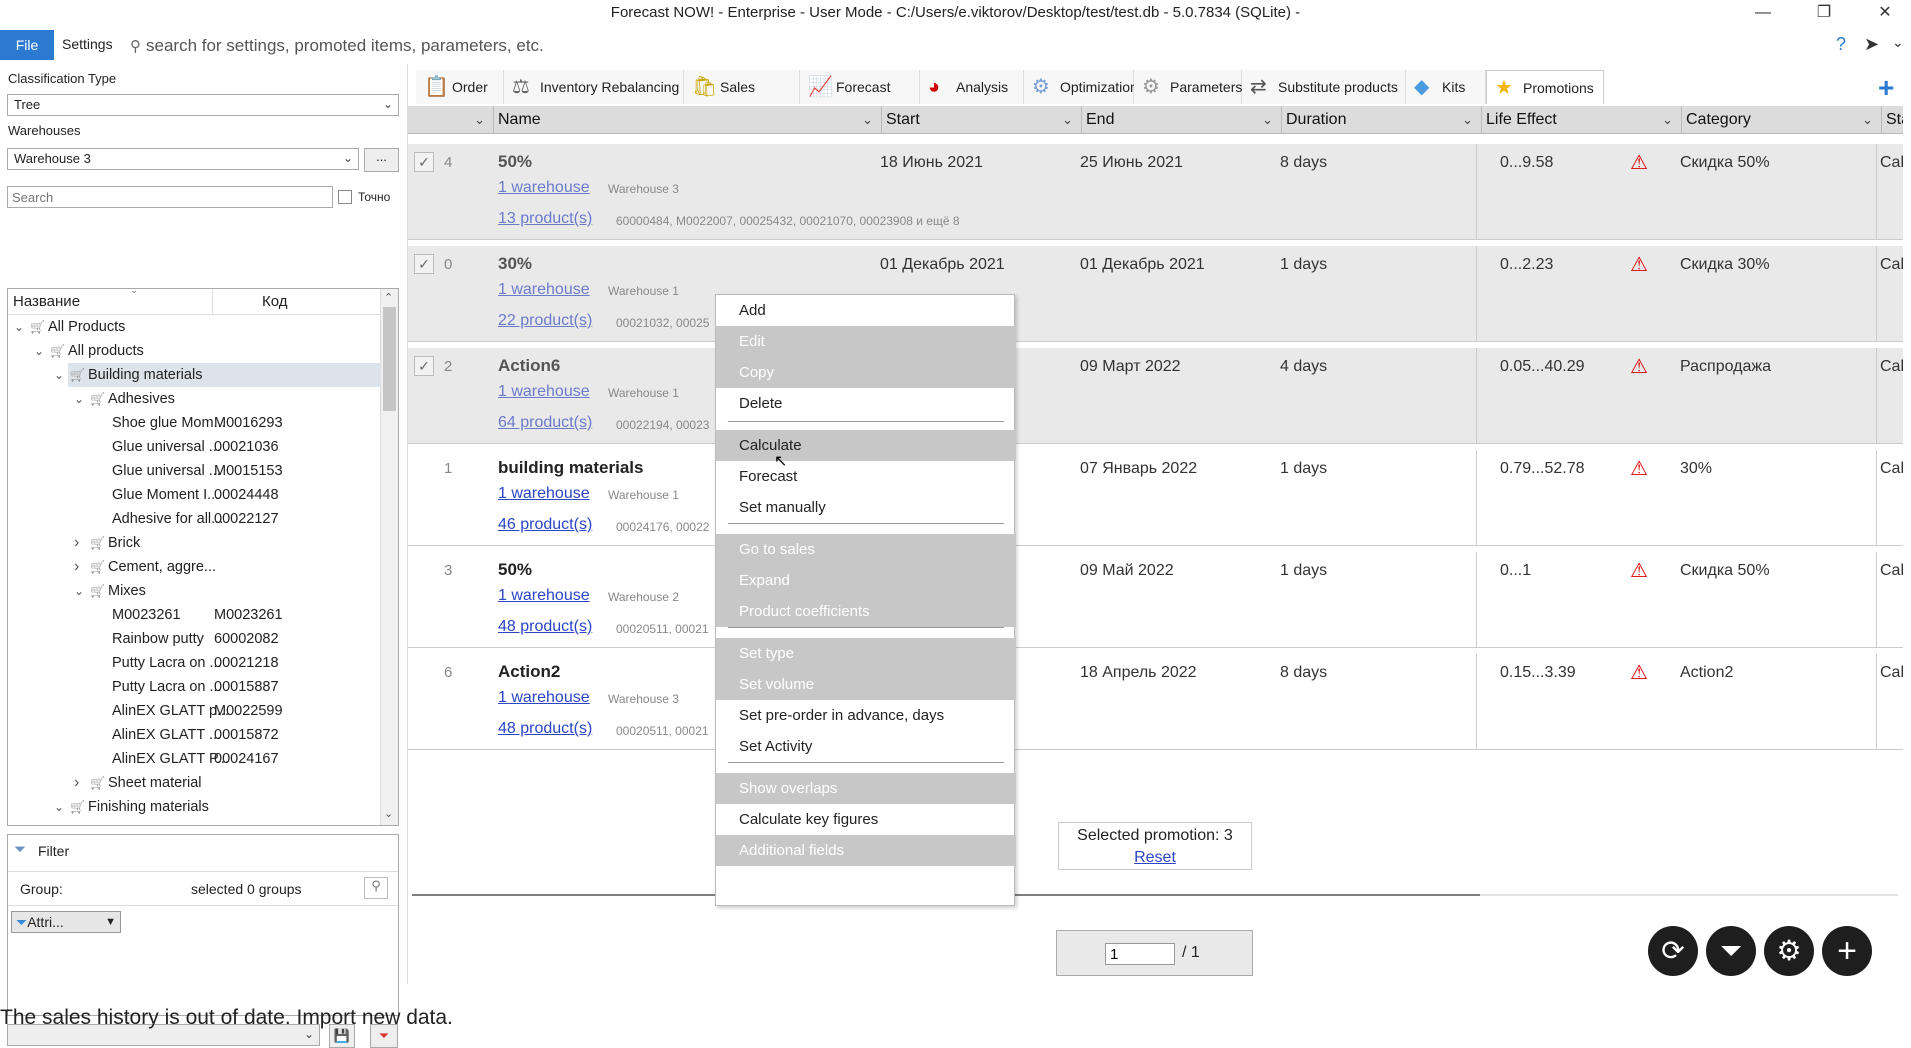 Image resolution: width=1911 pixels, height=1048 pixels. Describe the element at coordinates (1382, 120) in the screenshot. I see `header-duration: Duration ⌄` at that location.